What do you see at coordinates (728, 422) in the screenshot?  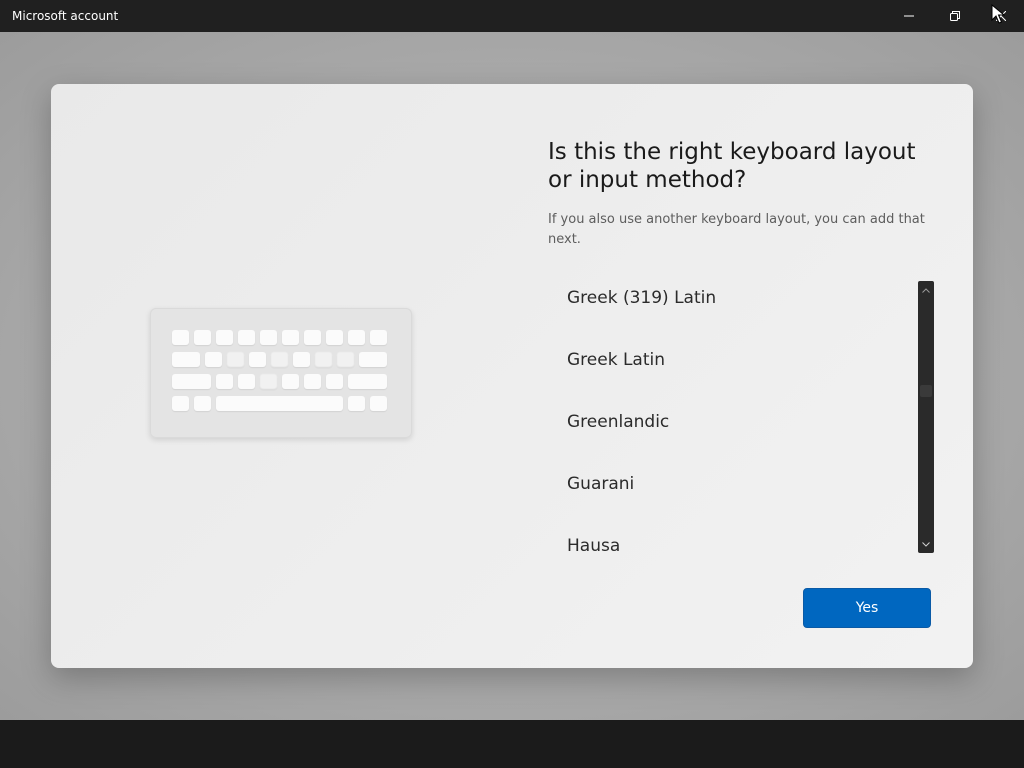 I see `list-item: Greenlandic` at bounding box center [728, 422].